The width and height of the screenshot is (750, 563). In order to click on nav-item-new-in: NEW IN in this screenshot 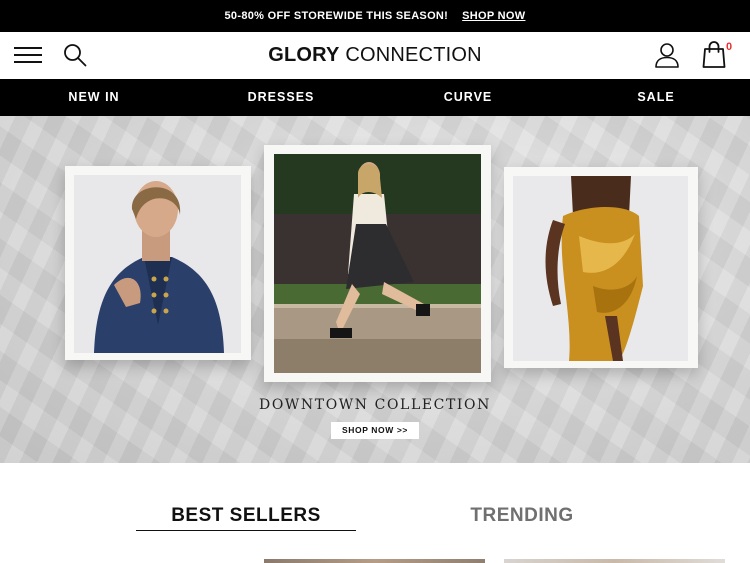, I will do `click(93, 97)`.